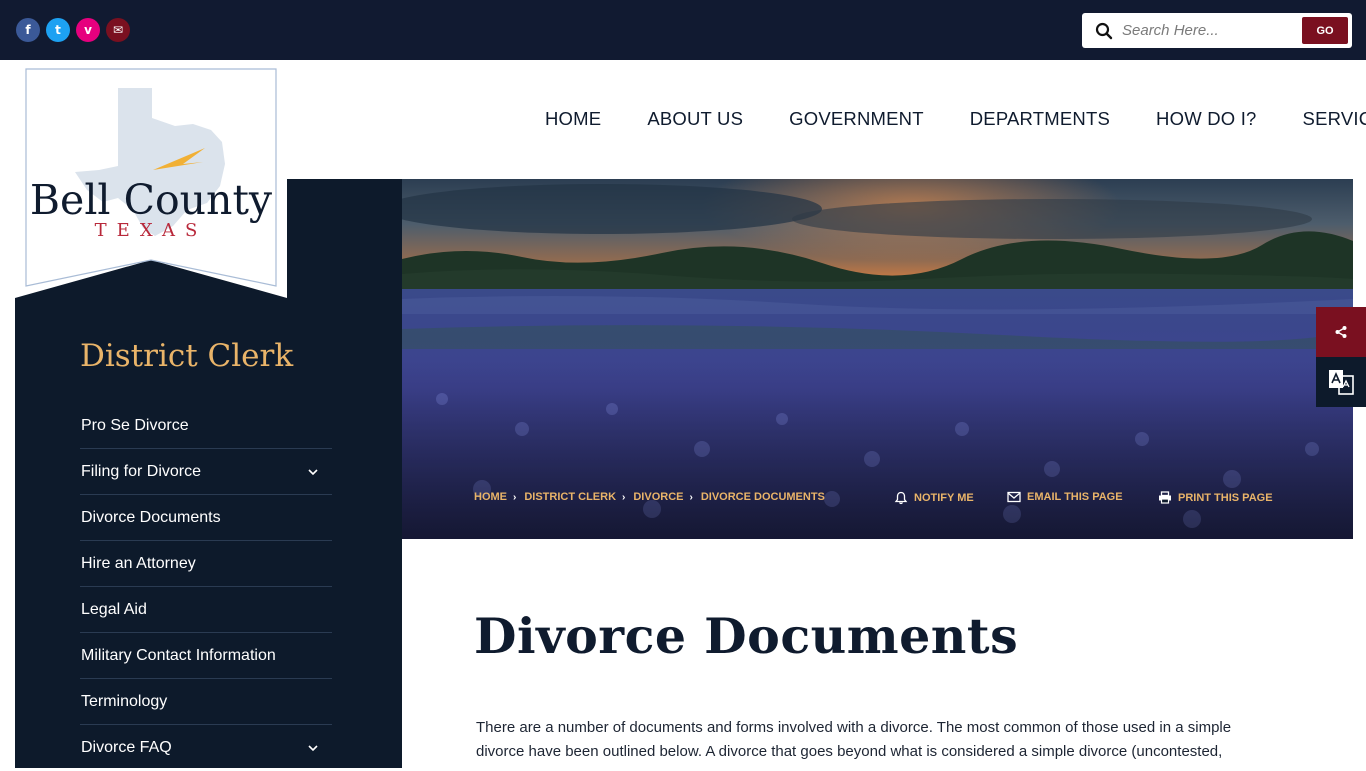 This screenshot has width=1366, height=771. What do you see at coordinates (570, 497) in the screenshot?
I see `breadcrumb-district-clerk: DISTRICT CLERK` at bounding box center [570, 497].